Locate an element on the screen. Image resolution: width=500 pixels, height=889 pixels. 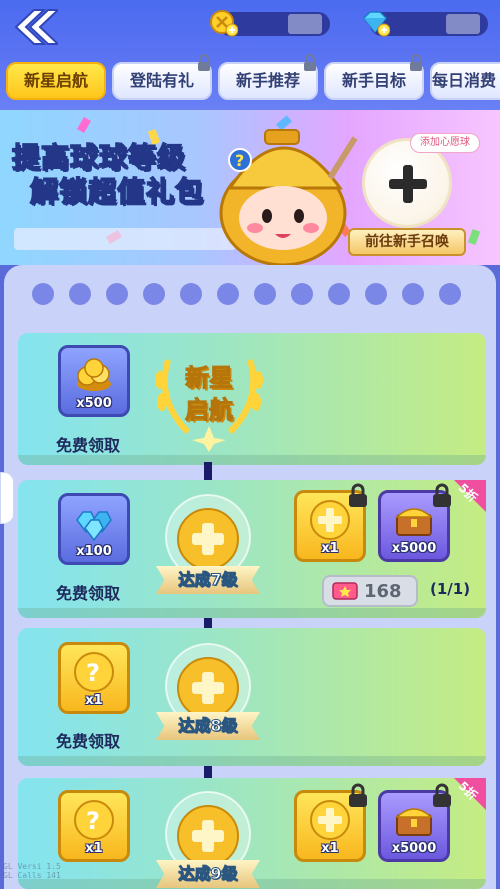
back-button is located at coordinates (36, 27).